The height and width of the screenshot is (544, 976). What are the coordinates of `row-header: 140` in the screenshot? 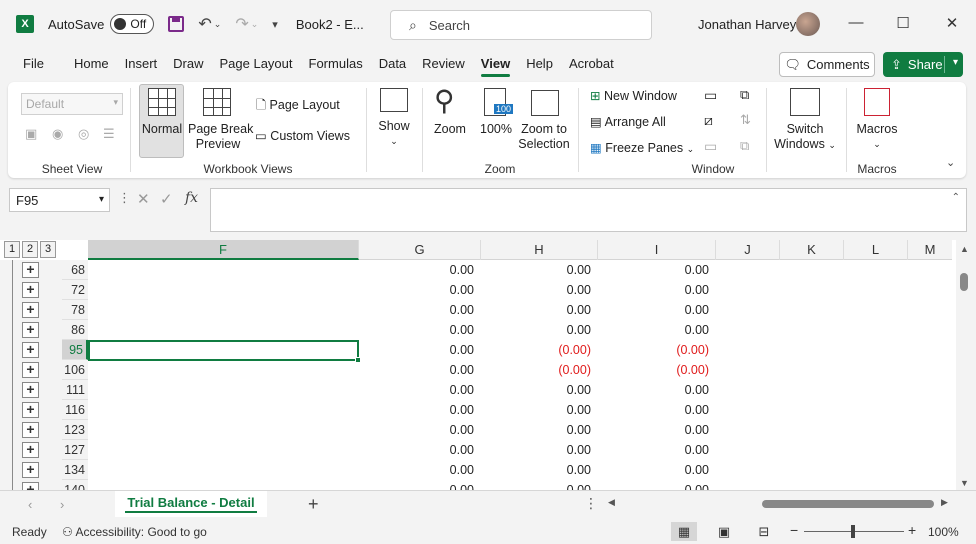 It's located at (75, 485).